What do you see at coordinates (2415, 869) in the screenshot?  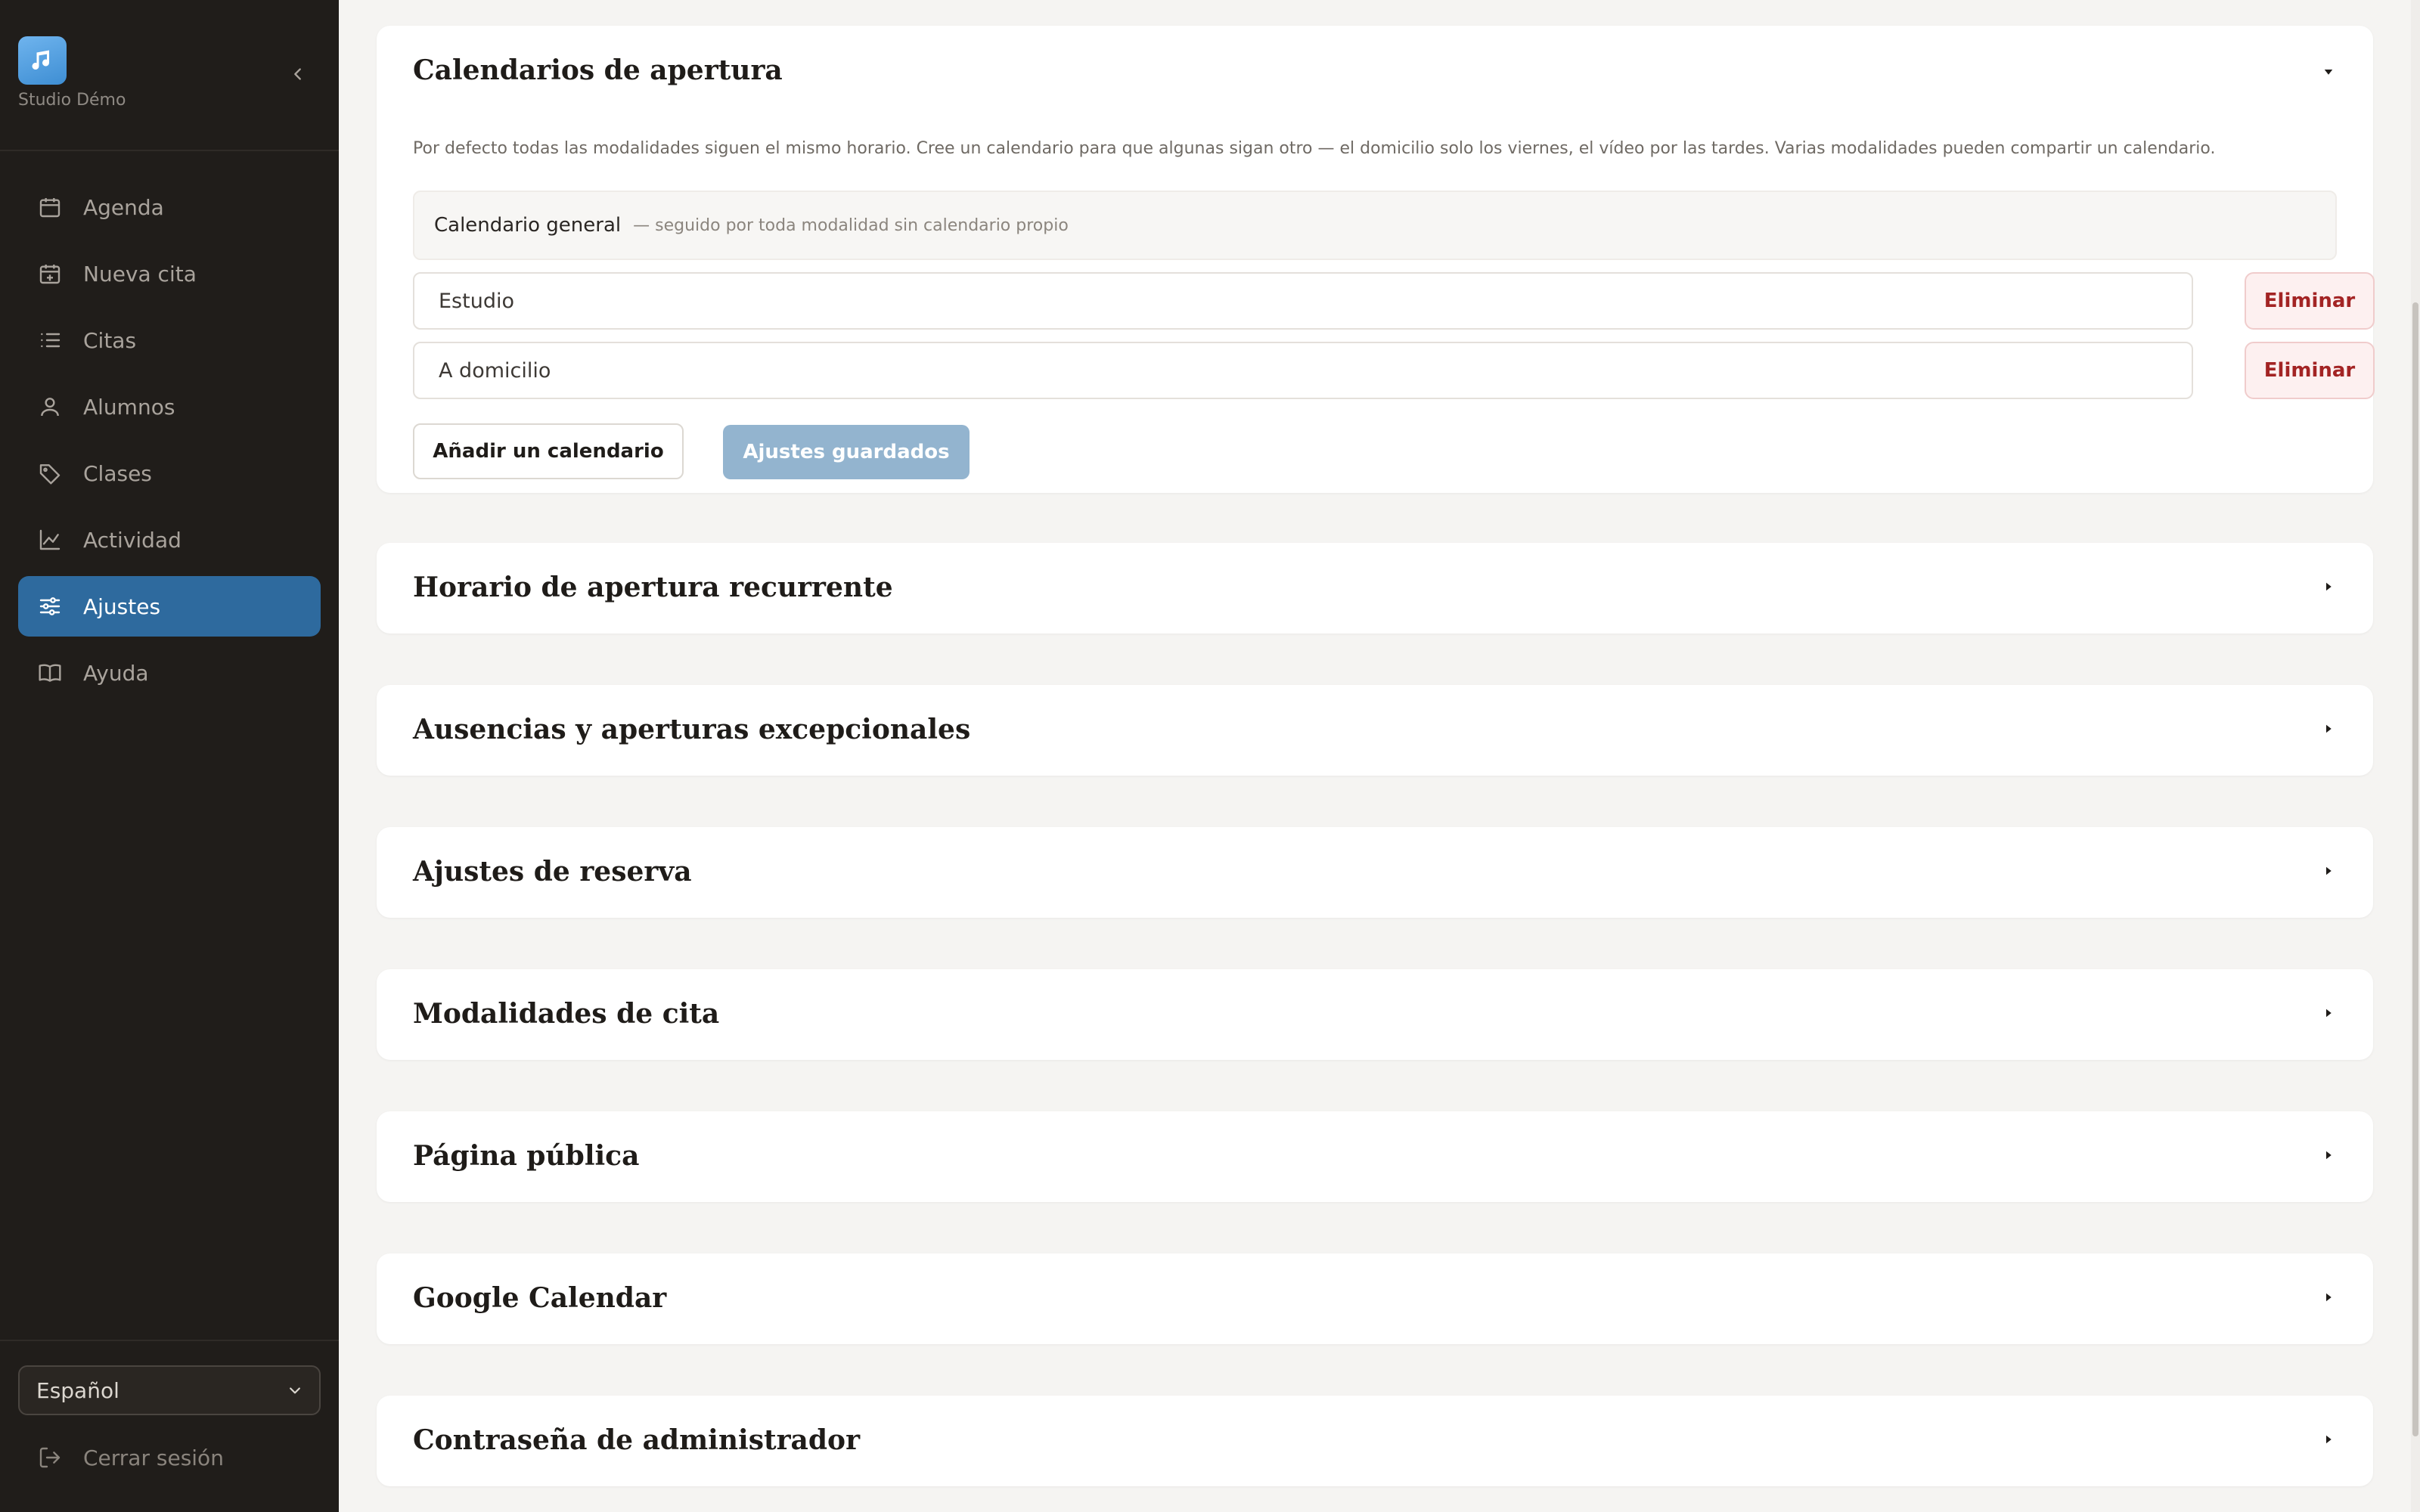 I see `scrollbar-thumb` at bounding box center [2415, 869].